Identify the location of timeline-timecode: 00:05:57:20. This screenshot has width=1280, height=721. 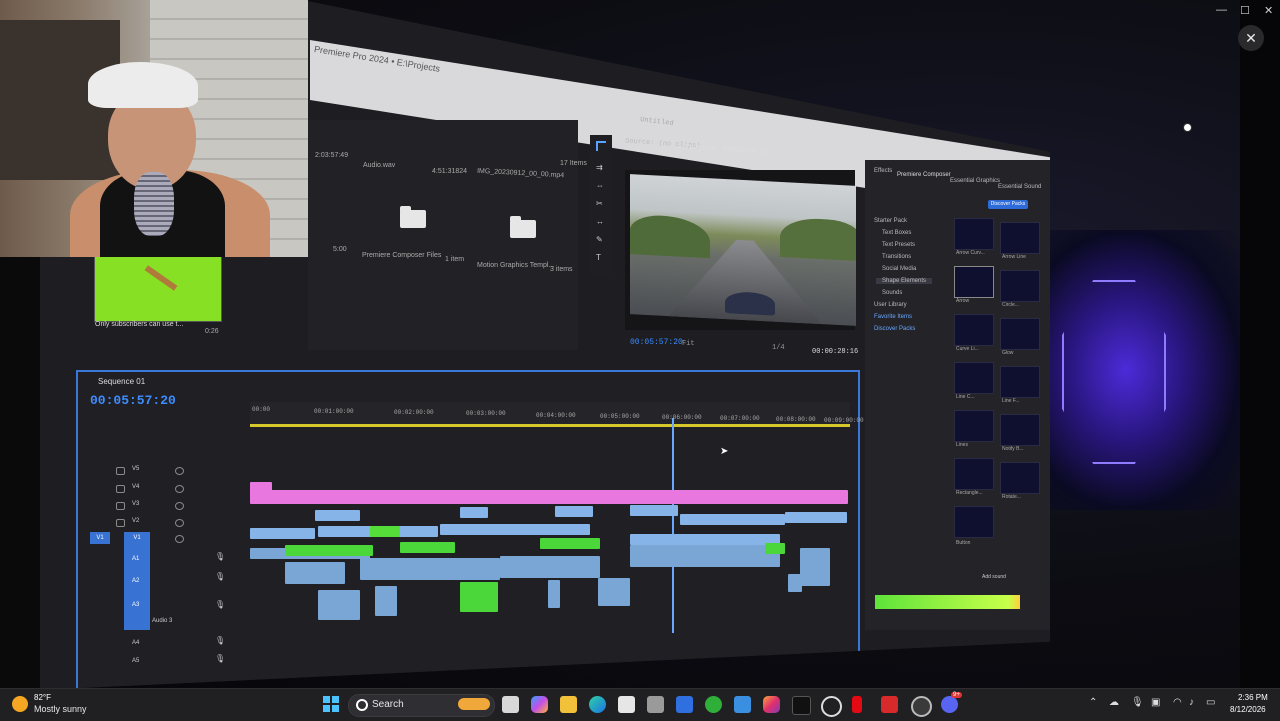
(133, 400).